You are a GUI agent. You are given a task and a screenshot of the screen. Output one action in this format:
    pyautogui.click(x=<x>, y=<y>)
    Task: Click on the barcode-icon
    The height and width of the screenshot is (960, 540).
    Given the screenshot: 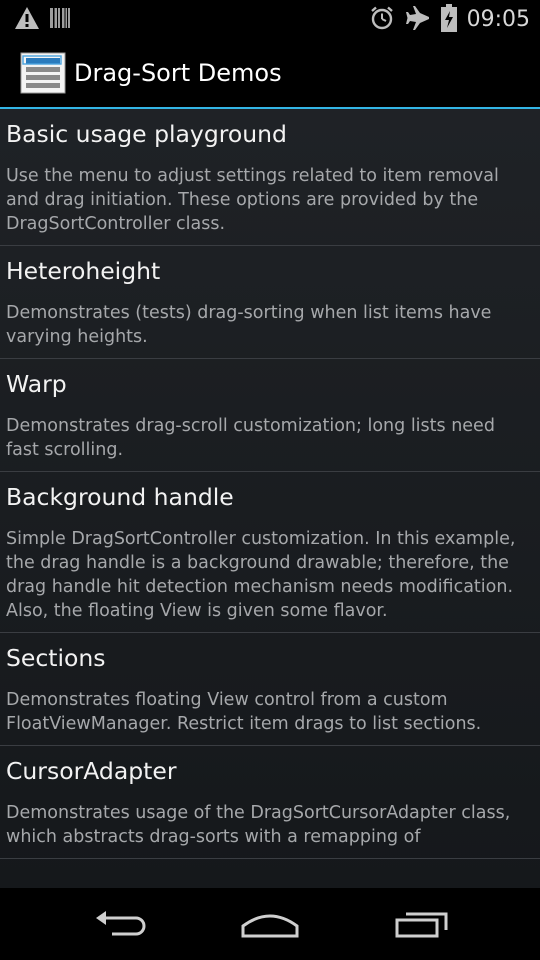 What is the action you would take?
    pyautogui.click(x=60, y=20)
    